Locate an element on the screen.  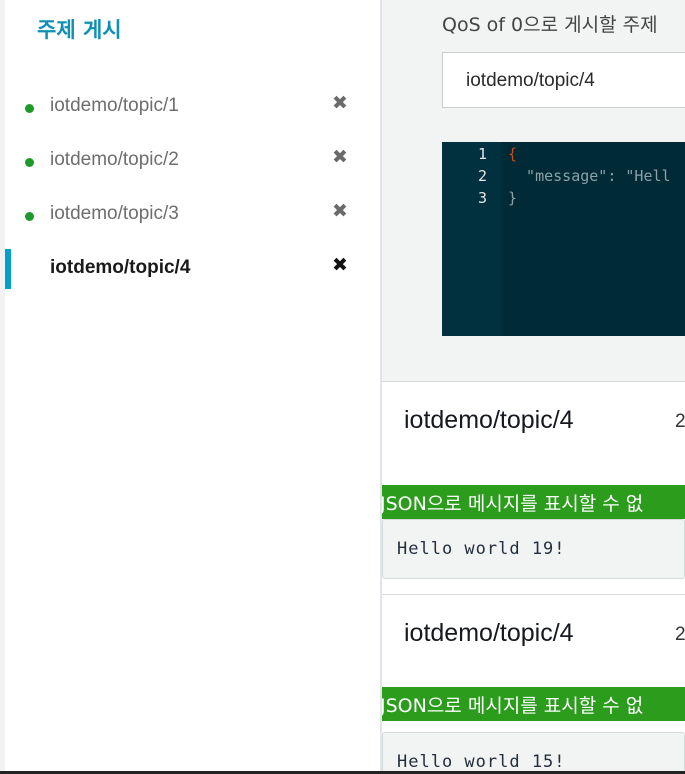
active-indicator is located at coordinates (8, 269).